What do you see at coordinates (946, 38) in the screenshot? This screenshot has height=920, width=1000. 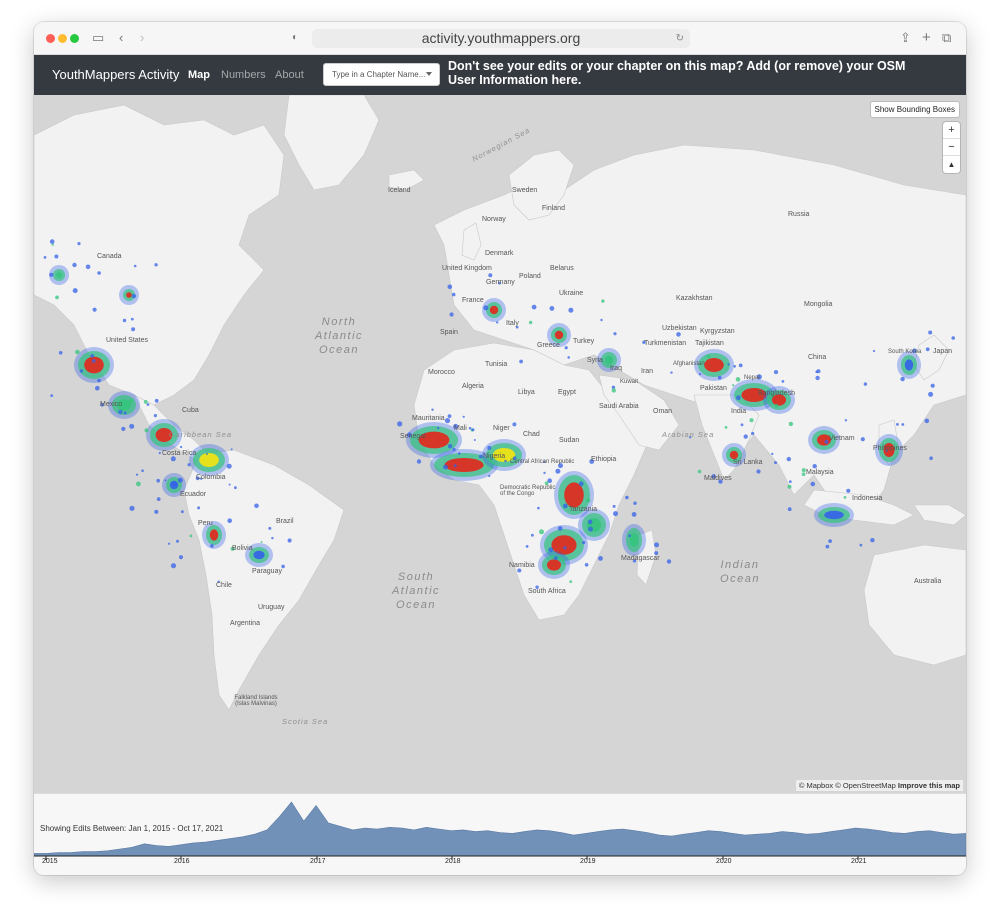 I see `tabs-overview-icon: ⧉` at bounding box center [946, 38].